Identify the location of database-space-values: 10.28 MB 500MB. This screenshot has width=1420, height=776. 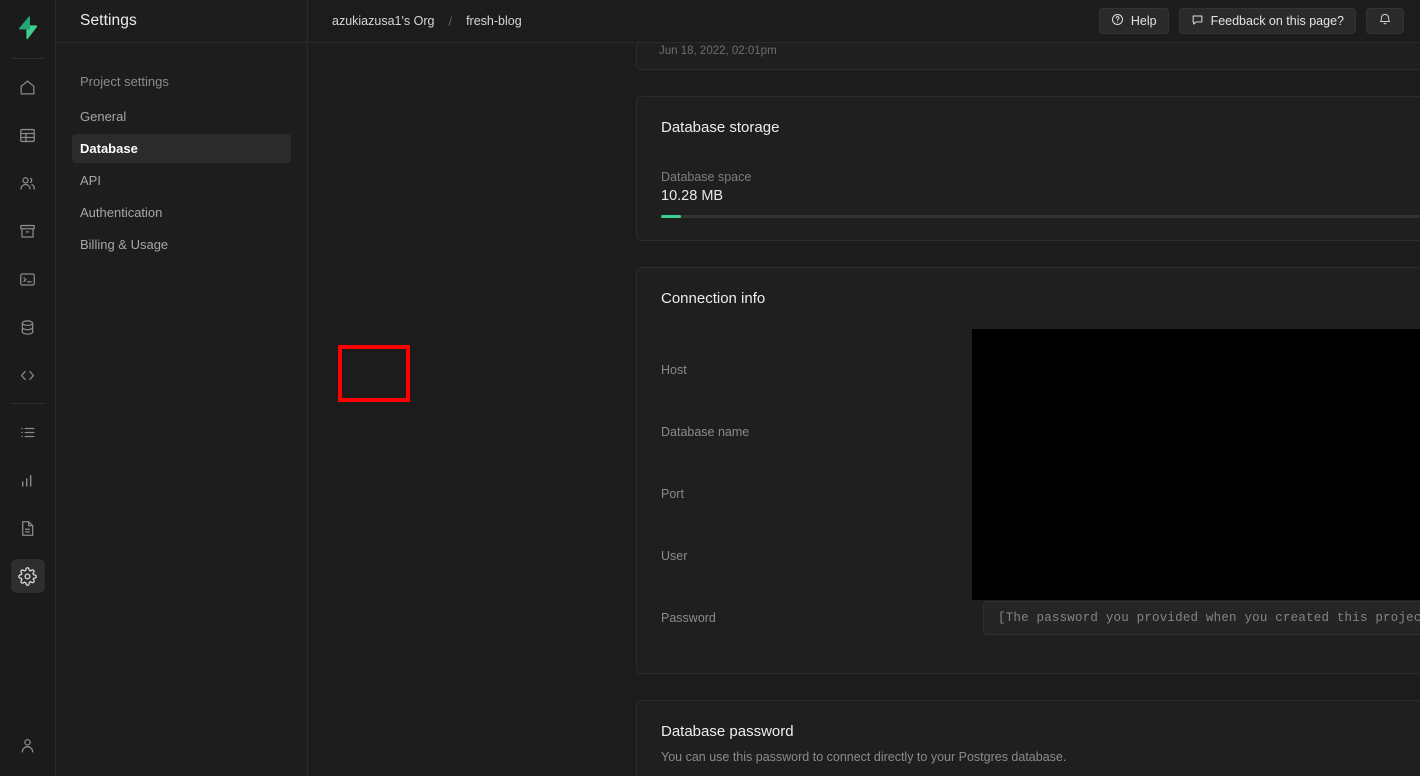
(1040, 196).